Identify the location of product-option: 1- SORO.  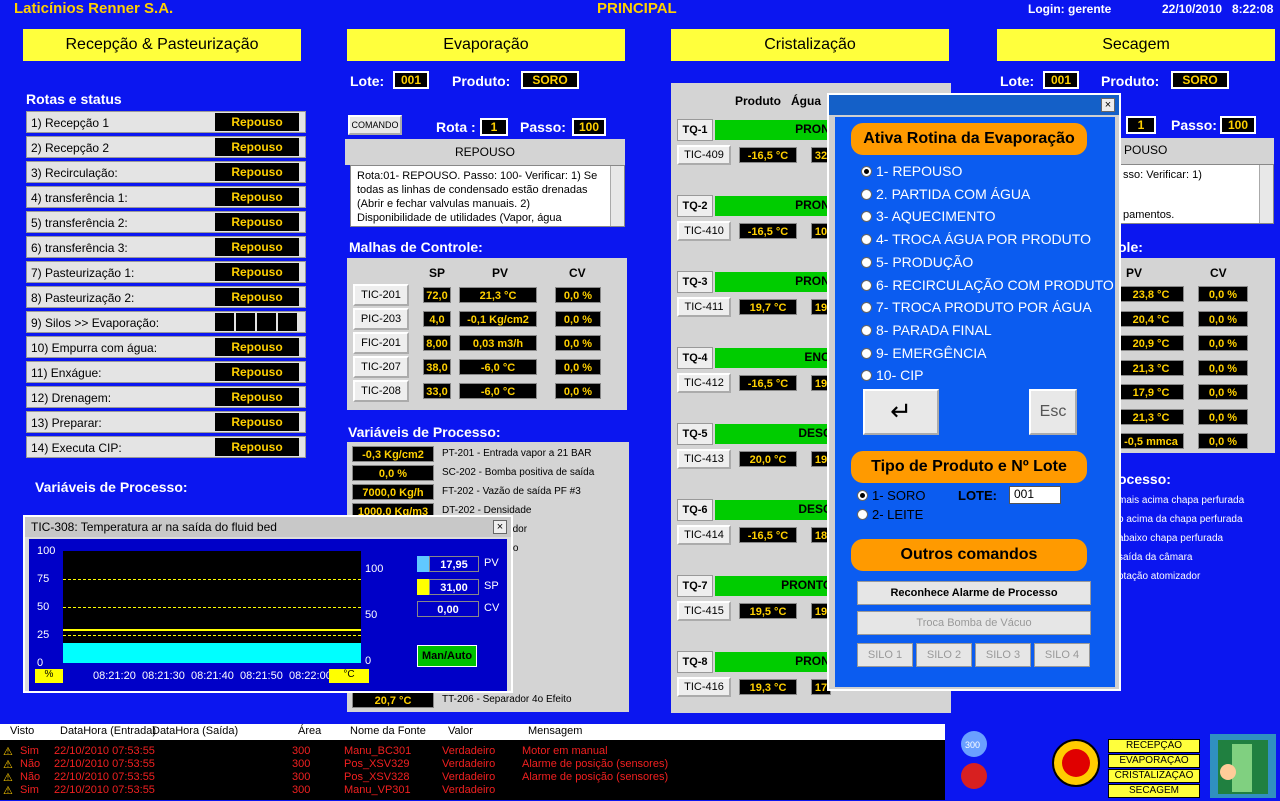
(891, 495).